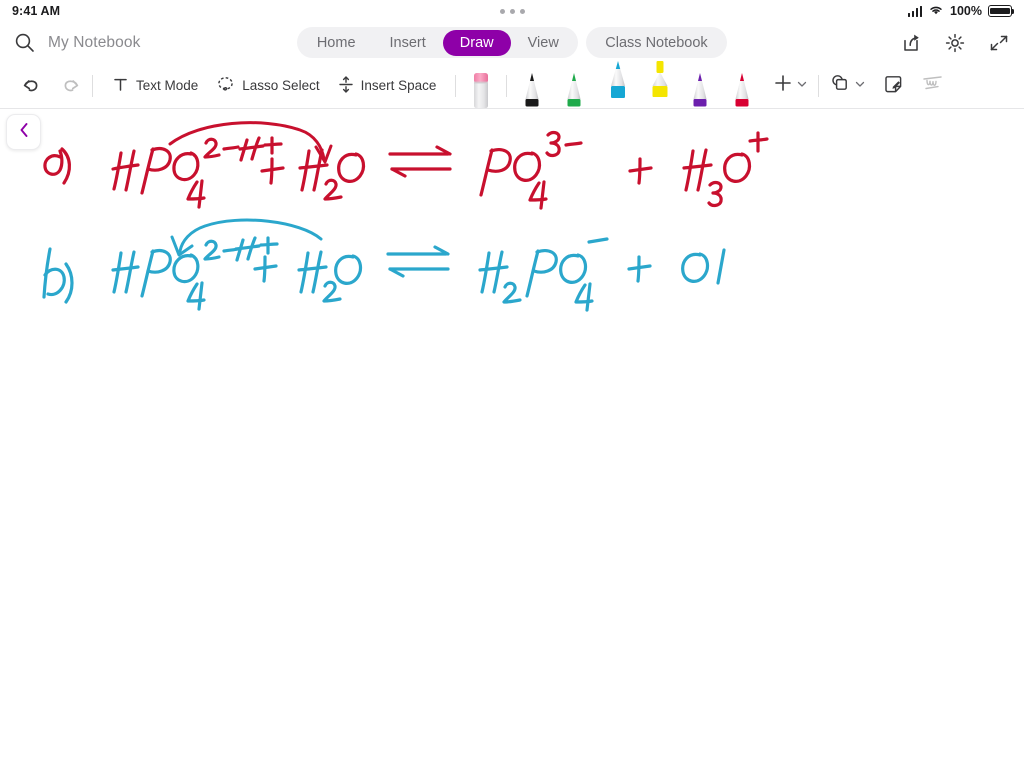  What do you see at coordinates (24, 42) in the screenshot?
I see `search-icon` at bounding box center [24, 42].